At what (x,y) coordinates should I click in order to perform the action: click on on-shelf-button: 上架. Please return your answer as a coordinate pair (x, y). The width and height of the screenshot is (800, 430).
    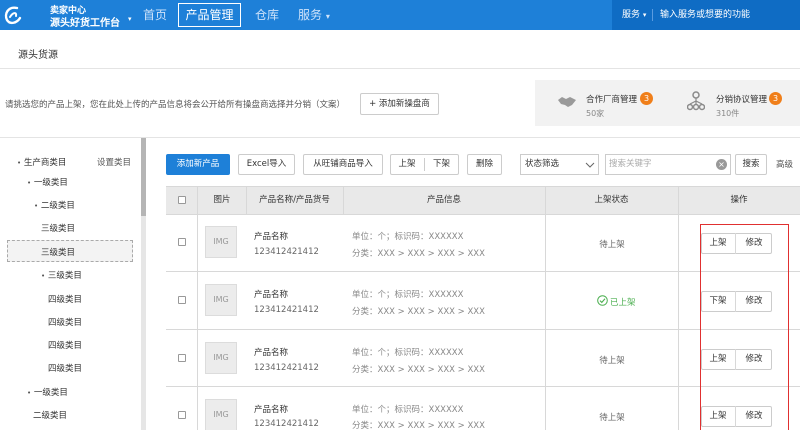
    Looking at the image, I should click on (407, 164).